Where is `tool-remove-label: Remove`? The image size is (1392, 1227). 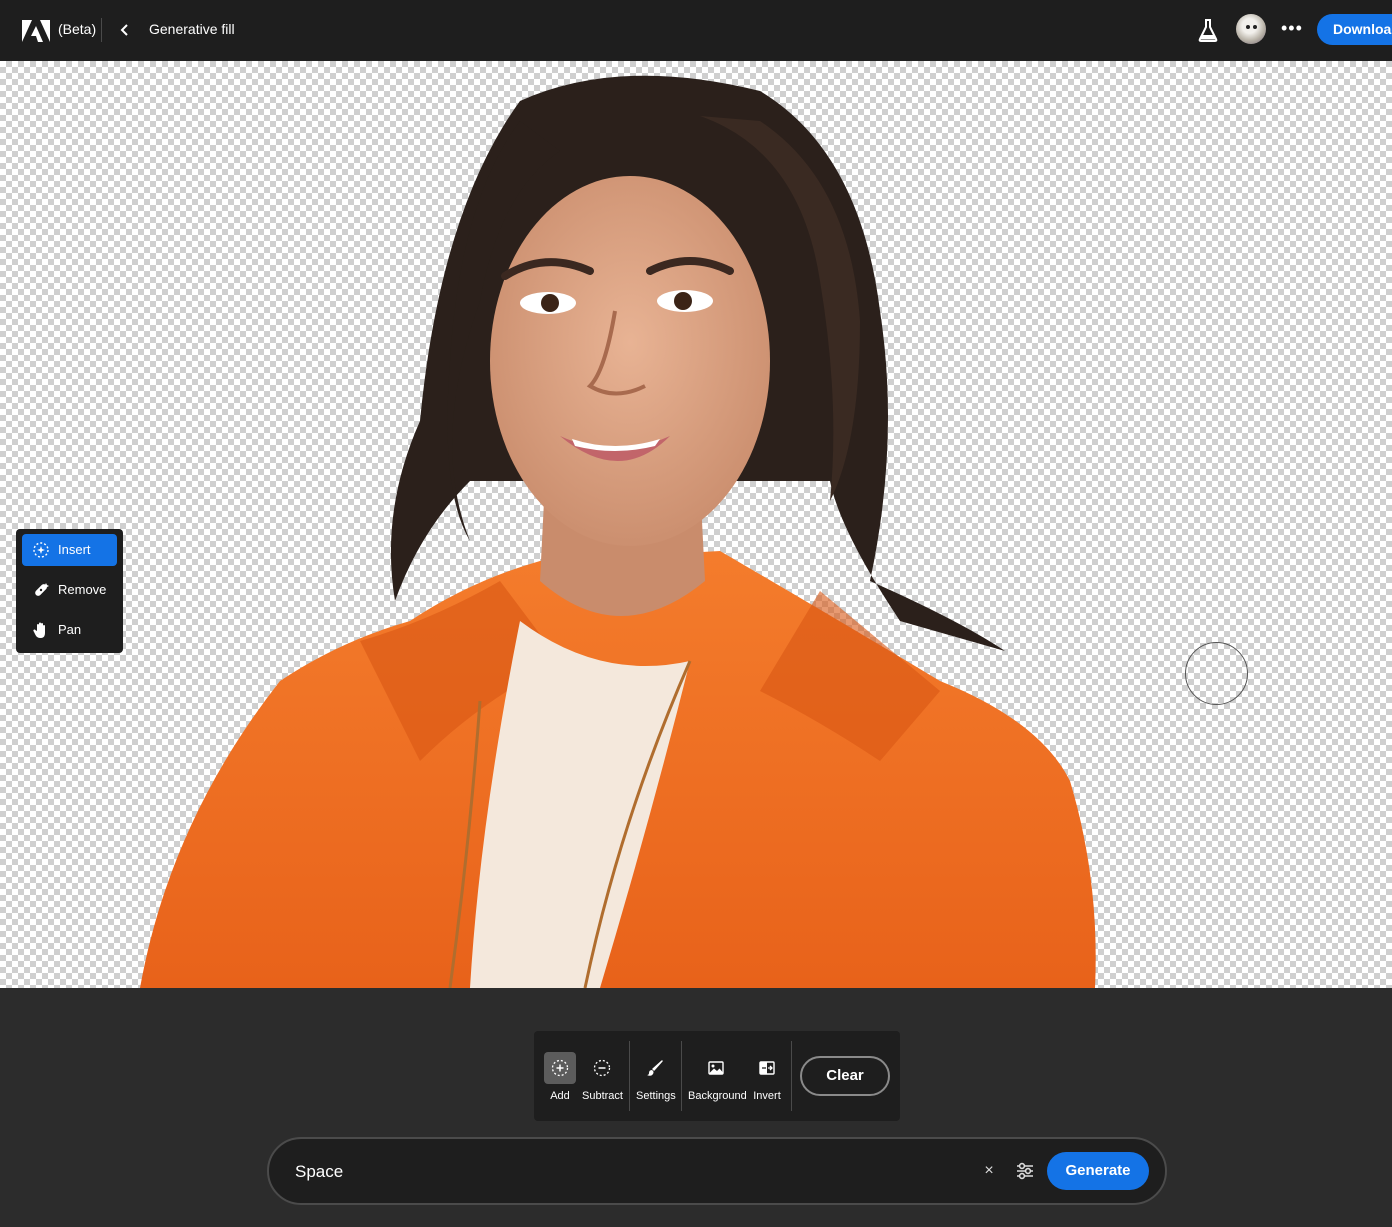 tool-remove-label: Remove is located at coordinates (82, 589).